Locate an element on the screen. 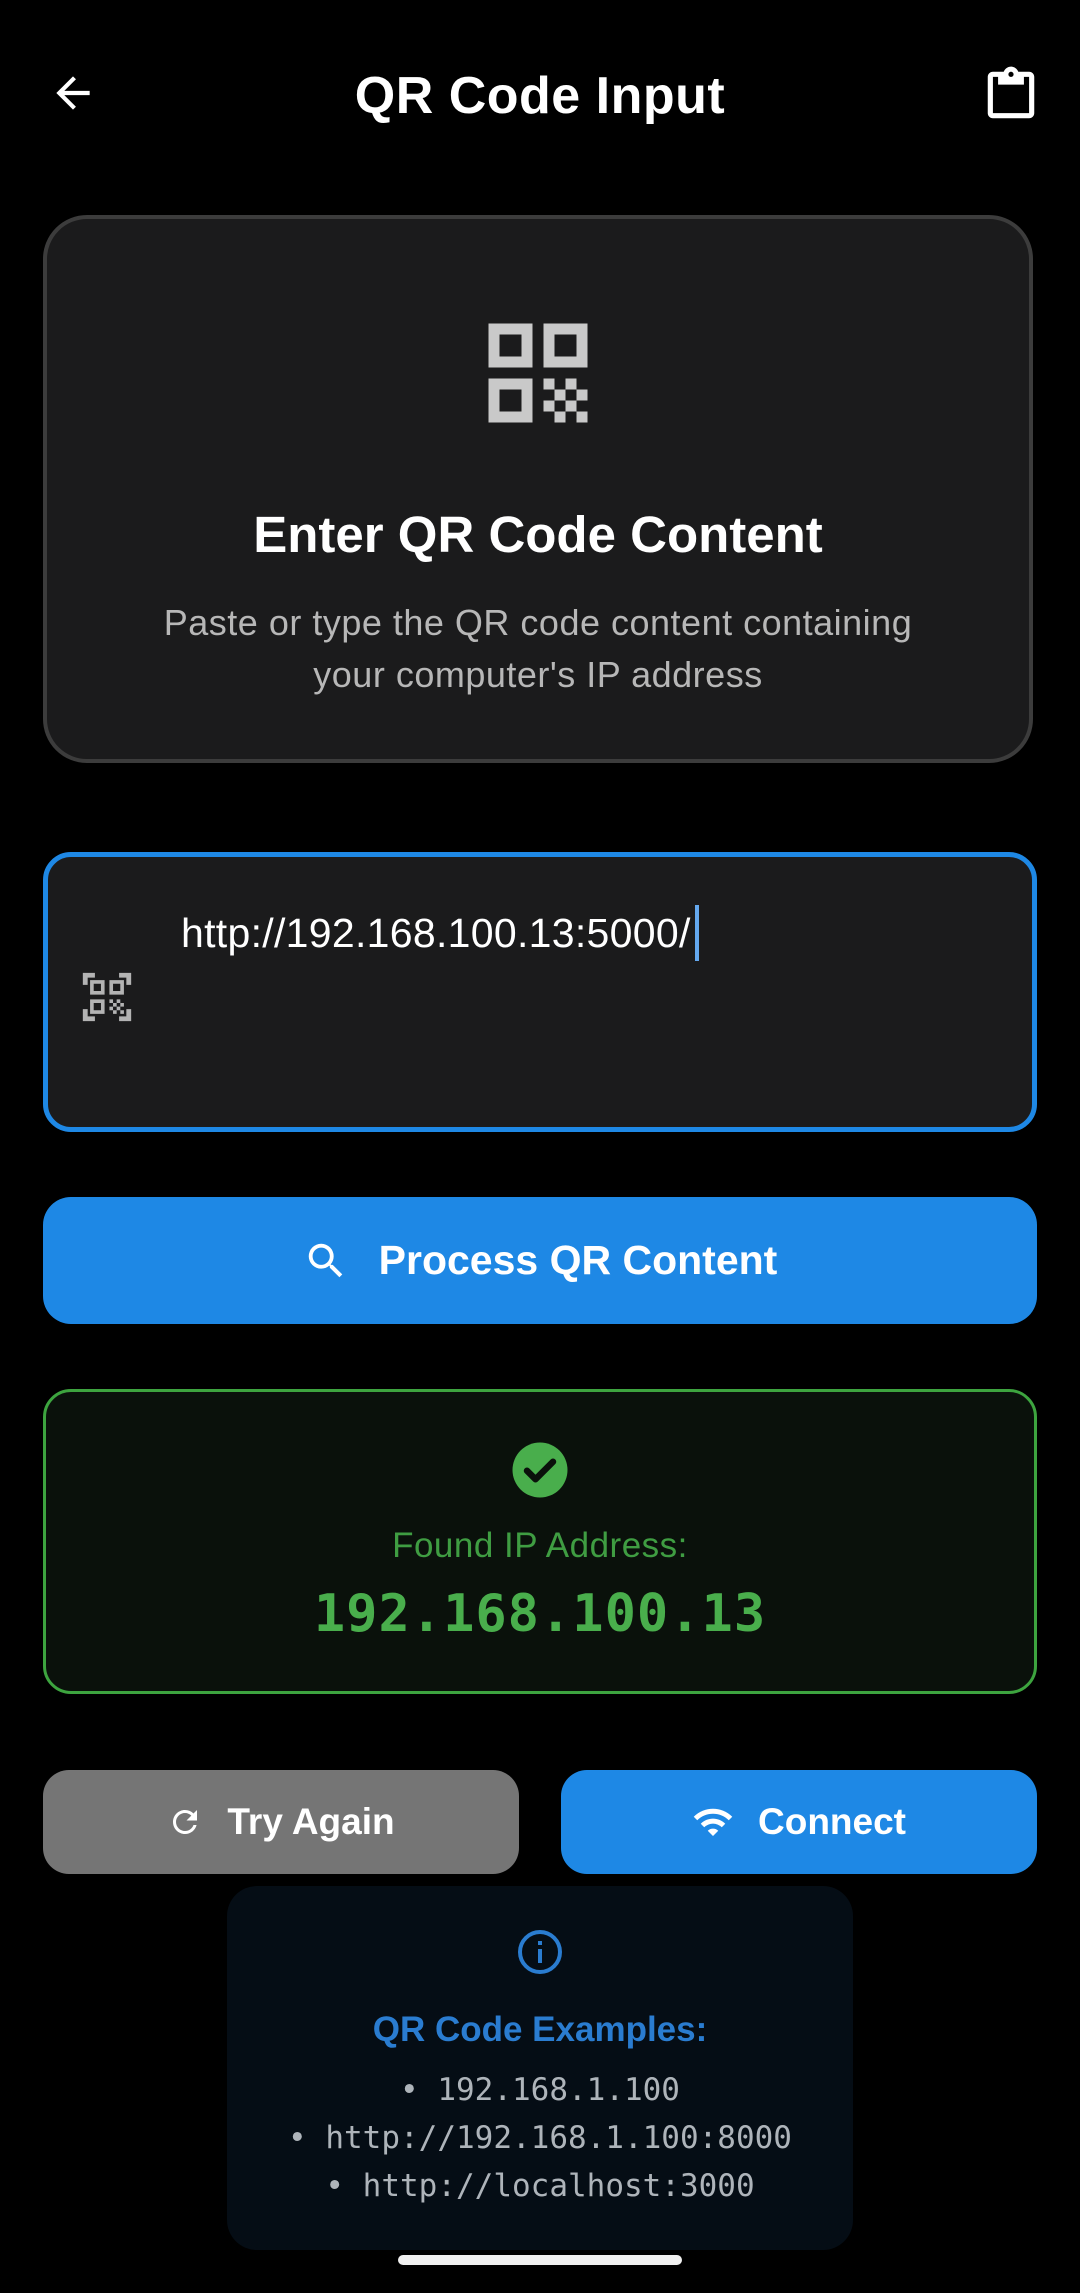 This screenshot has height=2293, width=1080. ip-result-card: Found IP Address: 192.168.100.13 is located at coordinates (540, 1541).